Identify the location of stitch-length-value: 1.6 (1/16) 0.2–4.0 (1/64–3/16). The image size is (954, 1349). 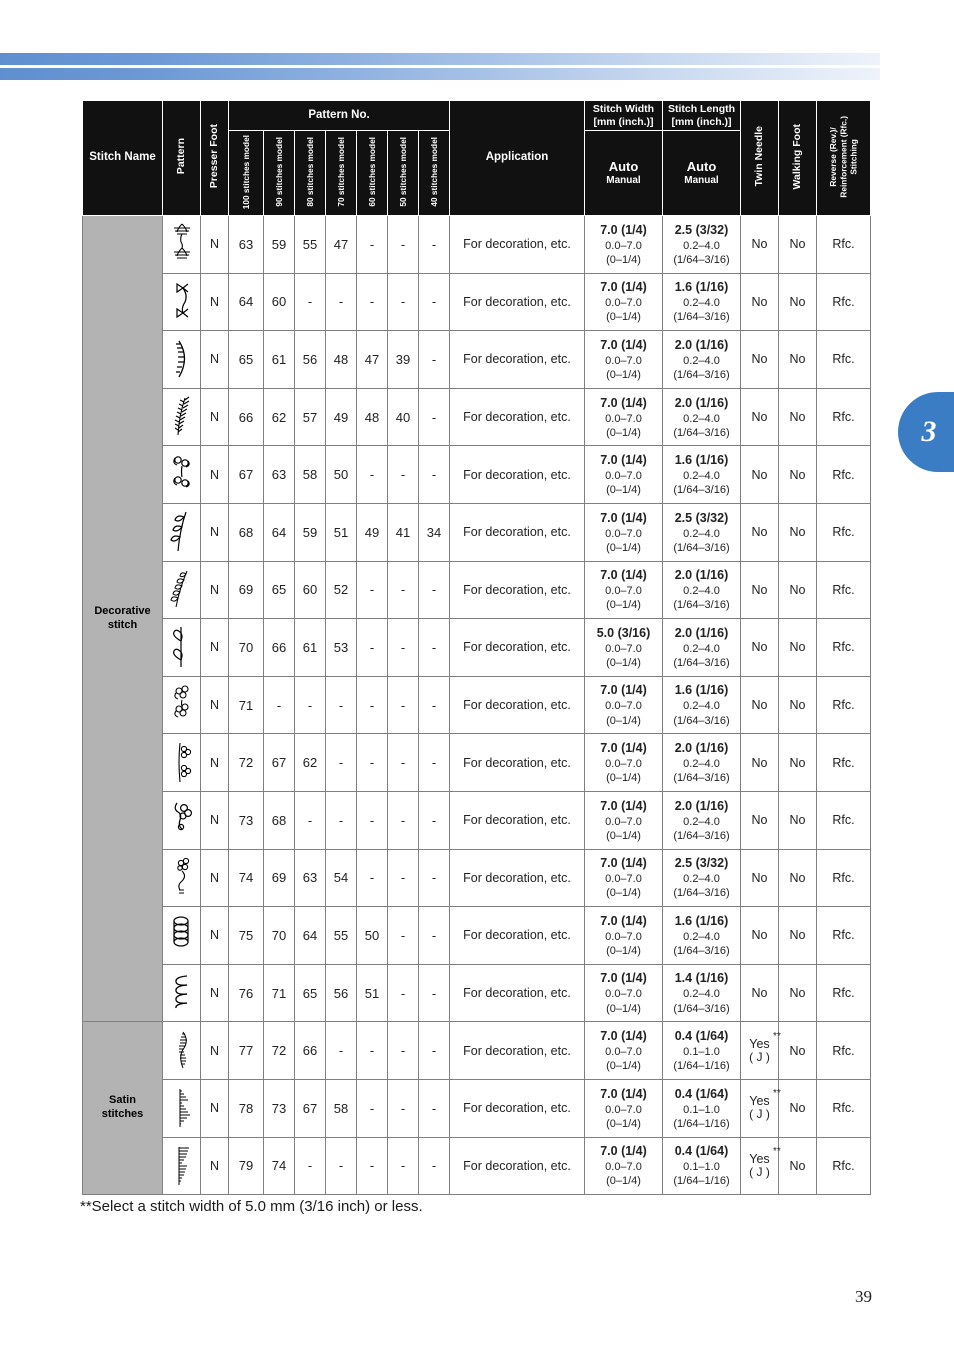
(701, 705).